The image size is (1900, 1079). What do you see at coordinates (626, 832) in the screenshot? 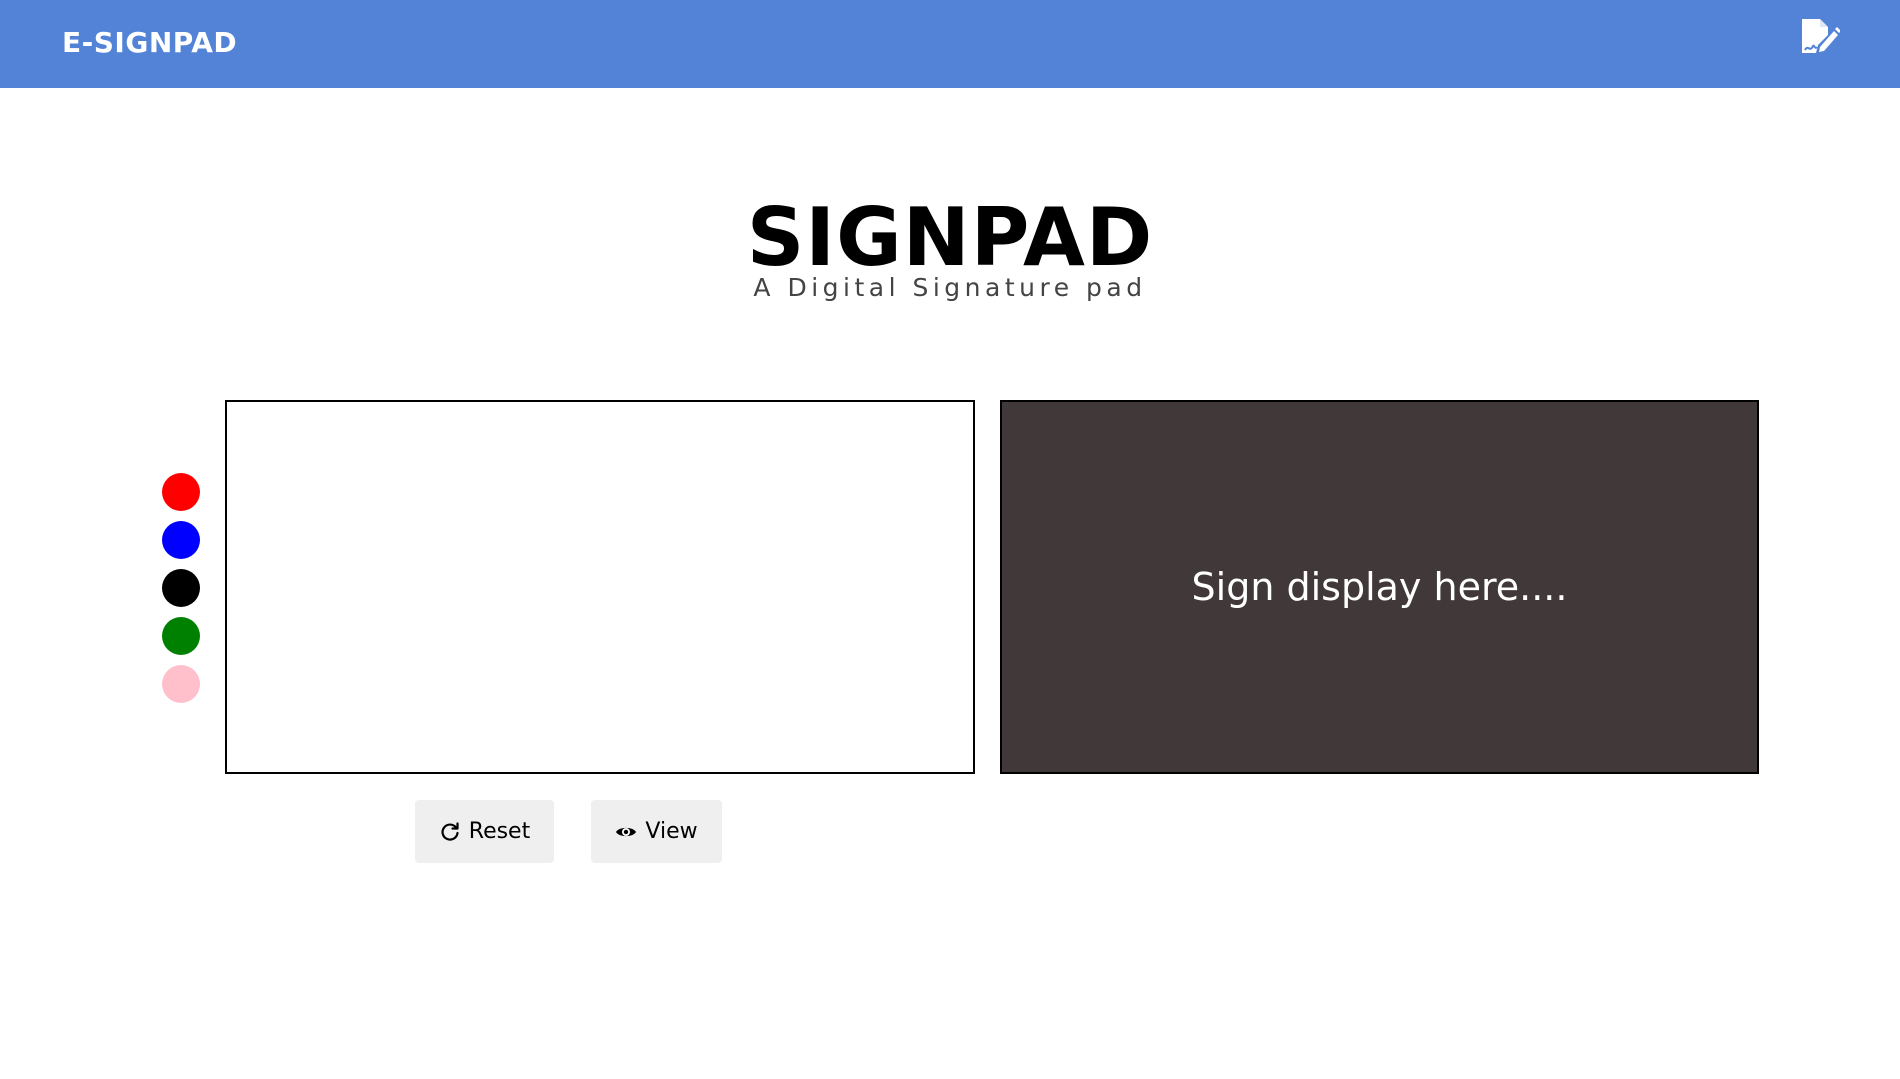
I see `eye-icon` at bounding box center [626, 832].